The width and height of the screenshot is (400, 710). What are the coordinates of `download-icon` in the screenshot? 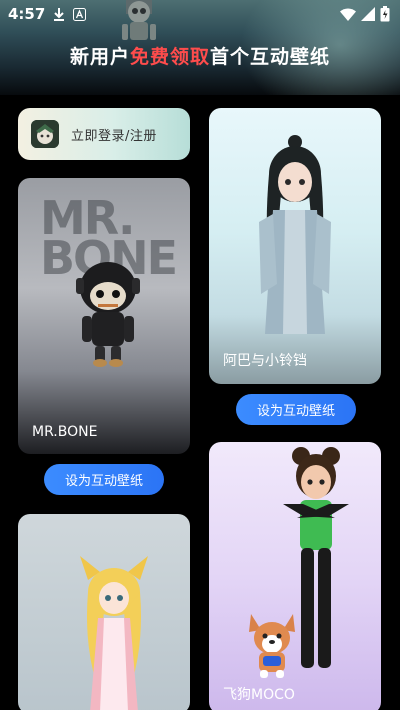 It's located at (59, 14).